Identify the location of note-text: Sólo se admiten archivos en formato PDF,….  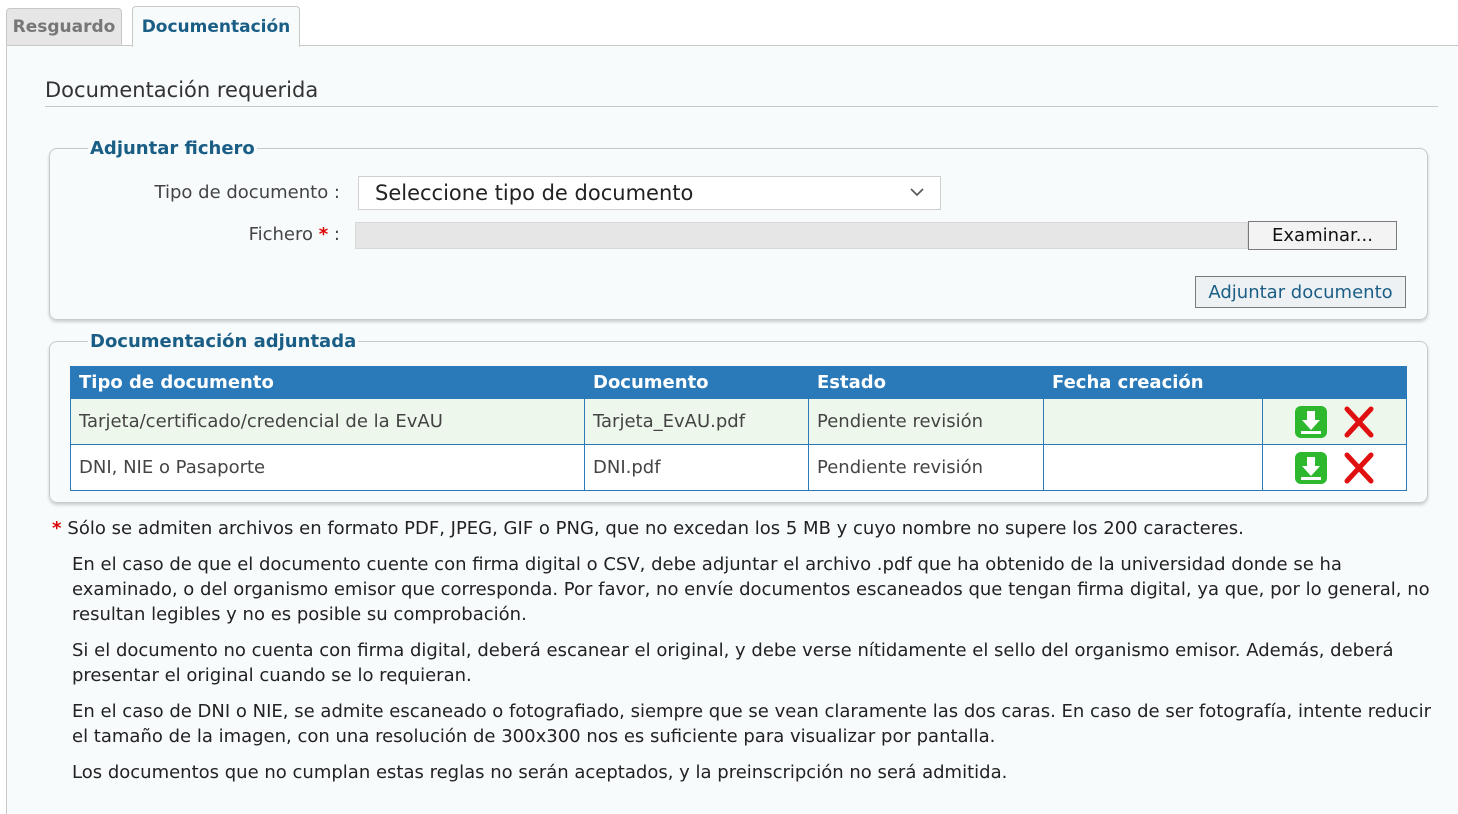
(655, 528).